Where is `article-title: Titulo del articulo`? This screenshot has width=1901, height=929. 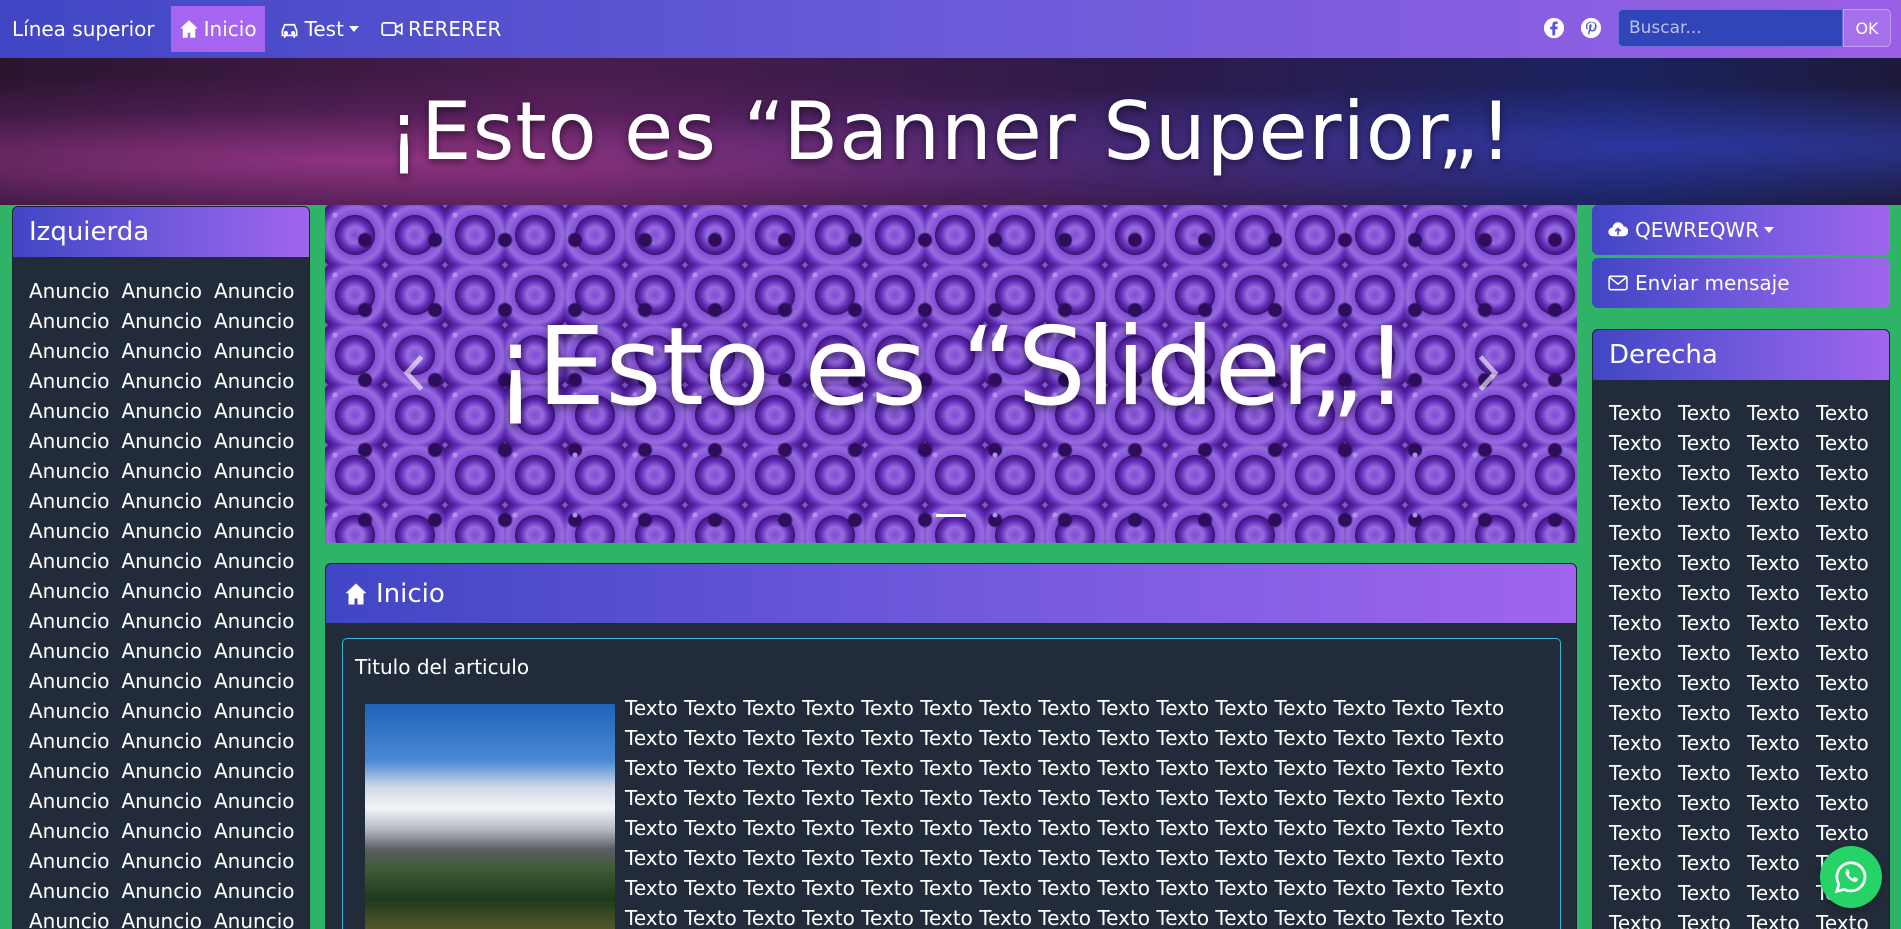
article-title: Titulo del articulo is located at coordinates (442, 667).